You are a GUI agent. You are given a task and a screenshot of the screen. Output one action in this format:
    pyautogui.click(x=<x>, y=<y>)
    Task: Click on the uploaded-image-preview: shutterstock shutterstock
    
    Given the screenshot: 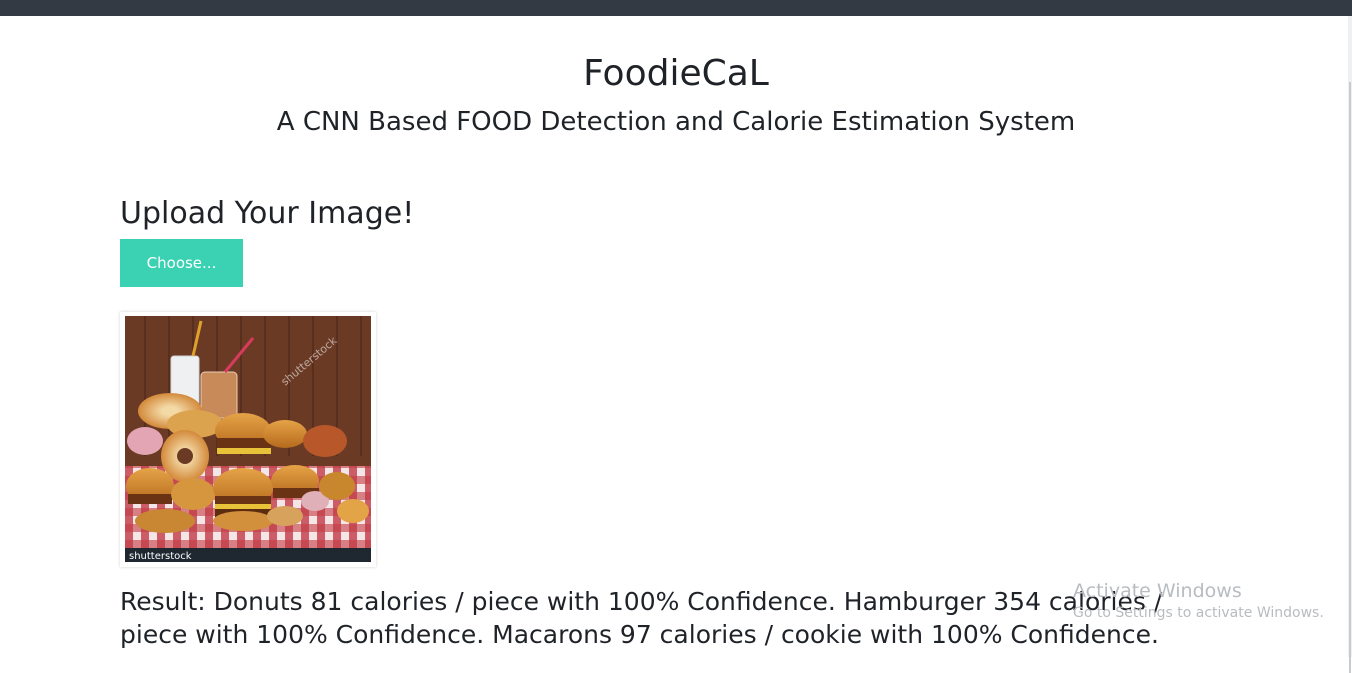 What is the action you would take?
    pyautogui.click(x=248, y=439)
    